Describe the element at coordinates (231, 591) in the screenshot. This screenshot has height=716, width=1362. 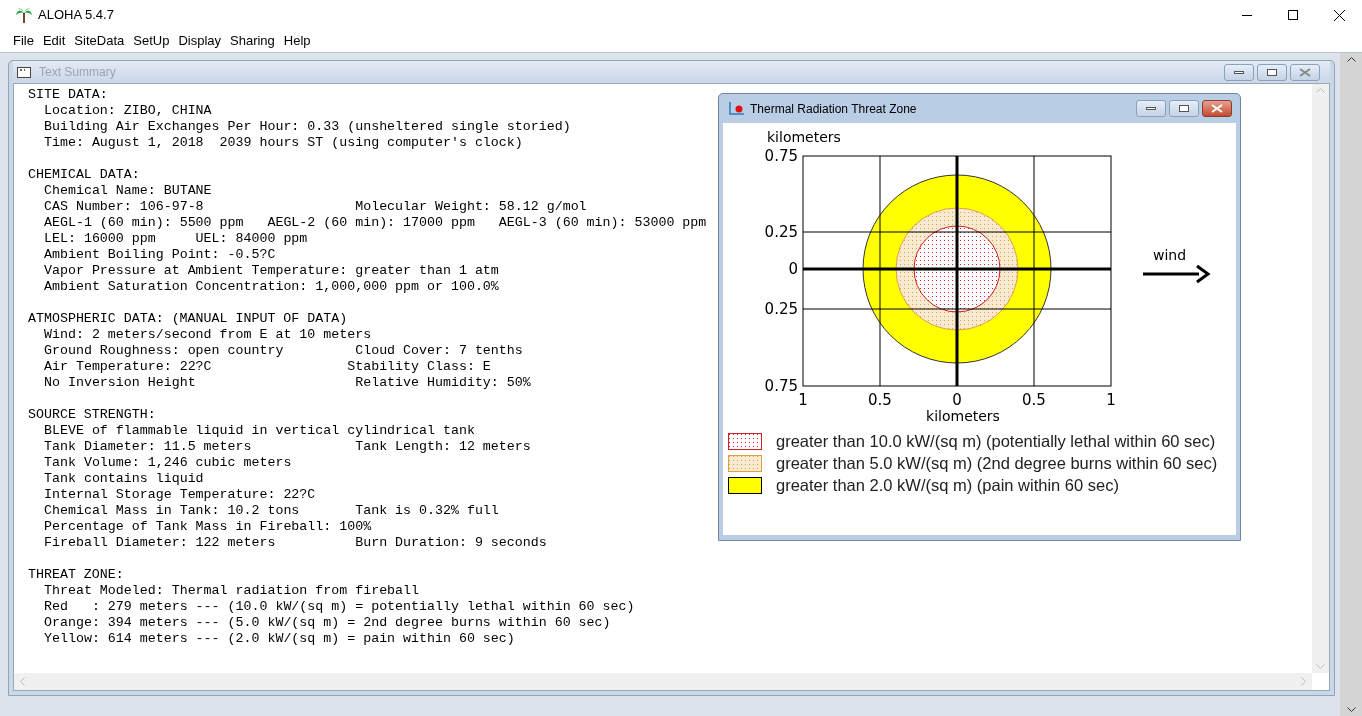
I see `summary-line: Threat Modeled: Thermal radiation from fireball` at that location.